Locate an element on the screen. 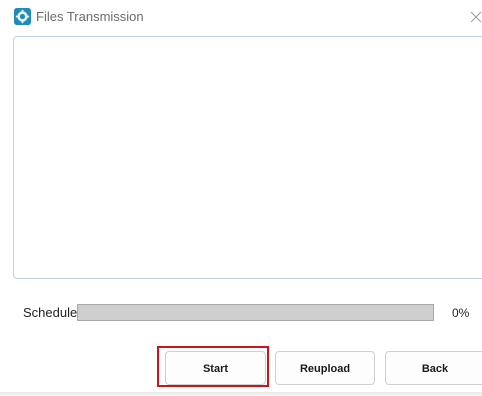 The width and height of the screenshot is (482, 396). back-button: Back is located at coordinates (433, 368).